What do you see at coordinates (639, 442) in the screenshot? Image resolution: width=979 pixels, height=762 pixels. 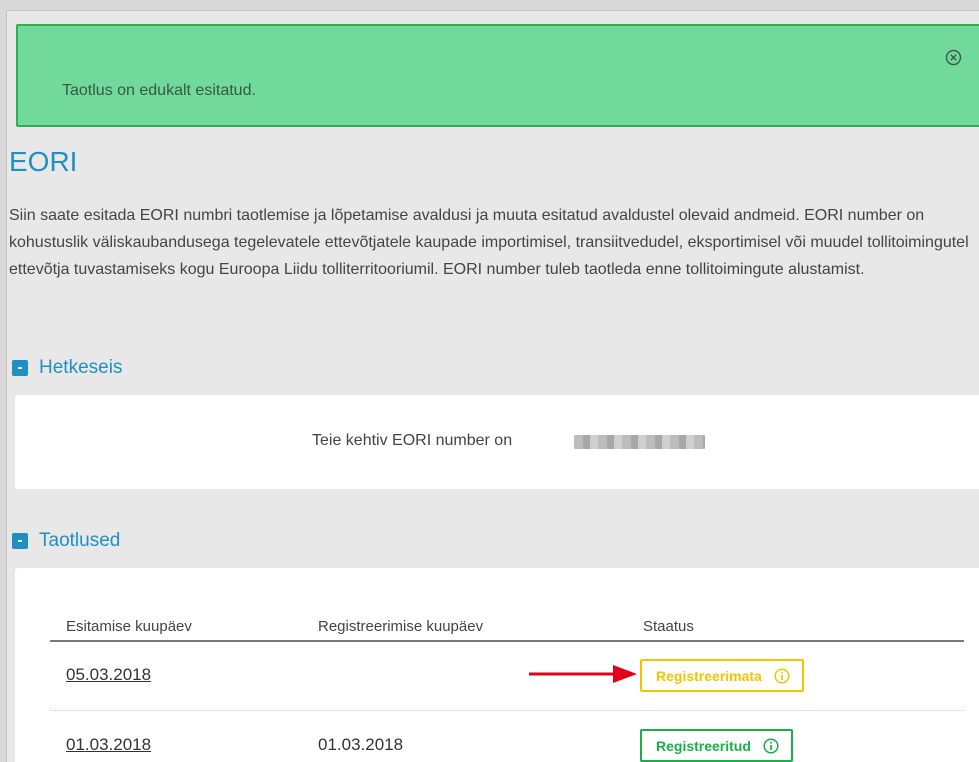 I see `redacted-eori-number` at bounding box center [639, 442].